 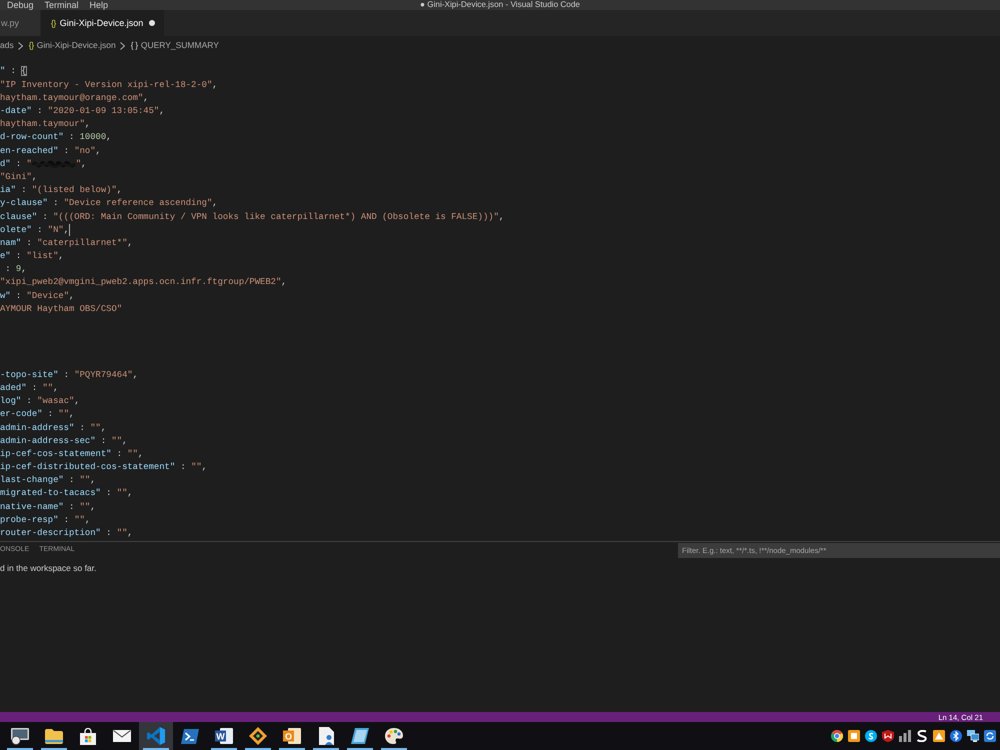 I want to click on code-line: last-change" : "",, so click(x=48, y=480).